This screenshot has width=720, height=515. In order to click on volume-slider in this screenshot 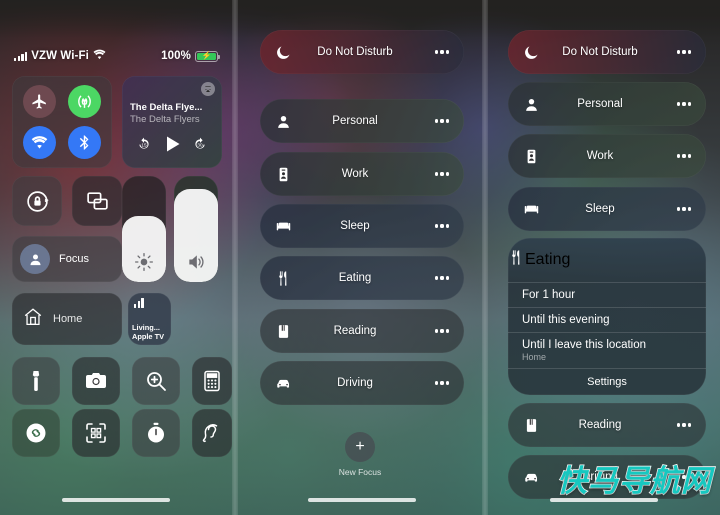, I will do `click(196, 229)`.